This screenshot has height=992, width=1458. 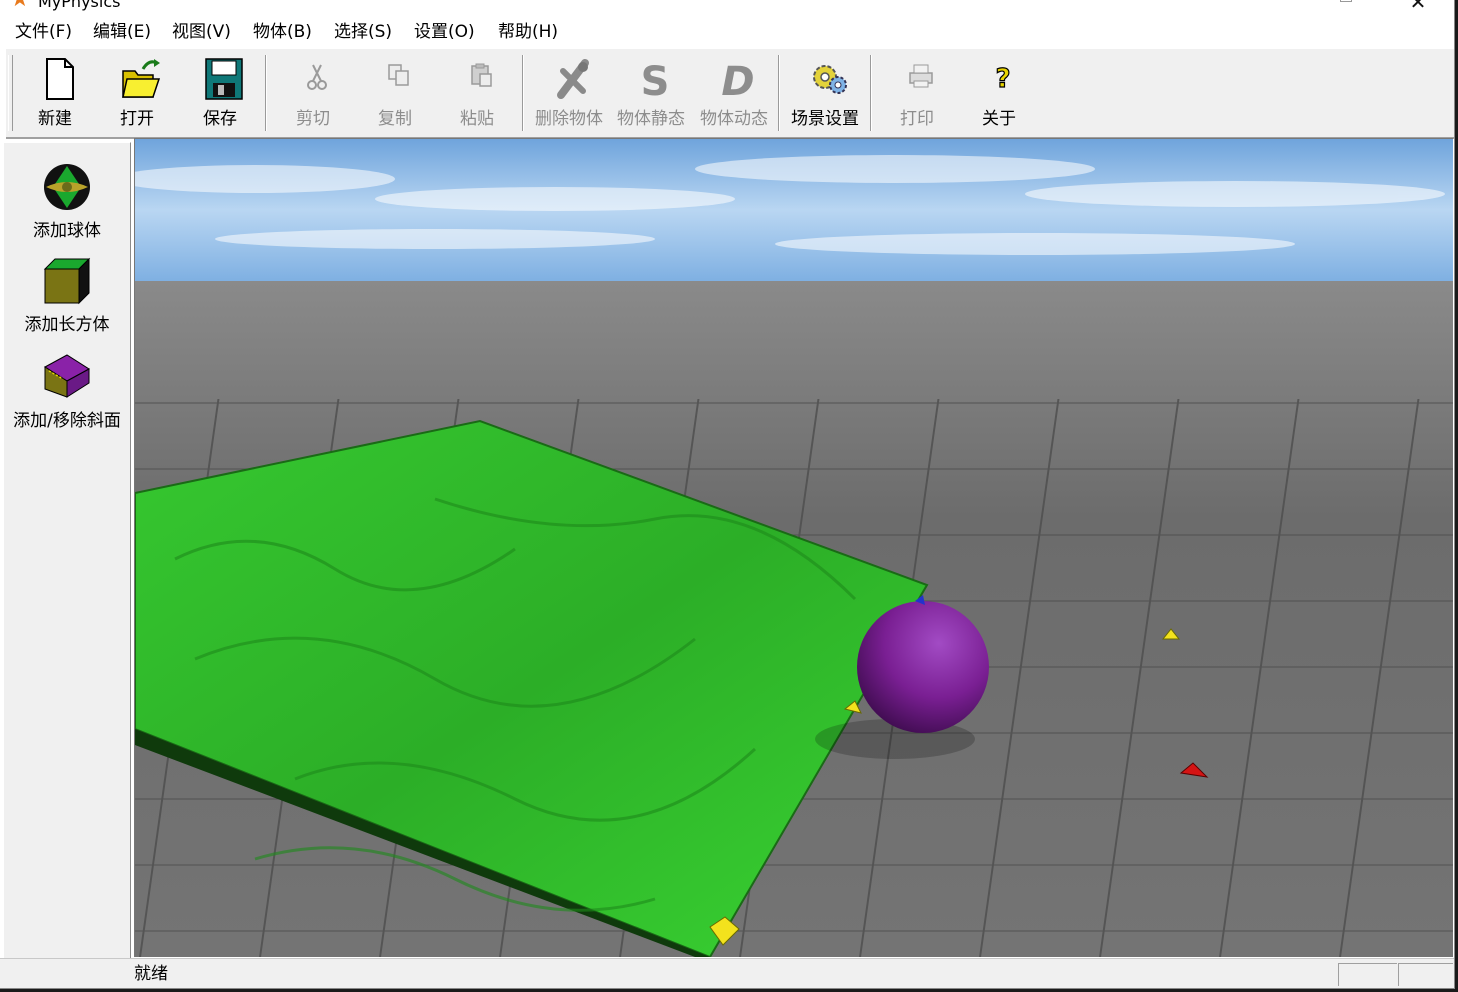 What do you see at coordinates (917, 93) in the screenshot?
I see `print-button: 打印` at bounding box center [917, 93].